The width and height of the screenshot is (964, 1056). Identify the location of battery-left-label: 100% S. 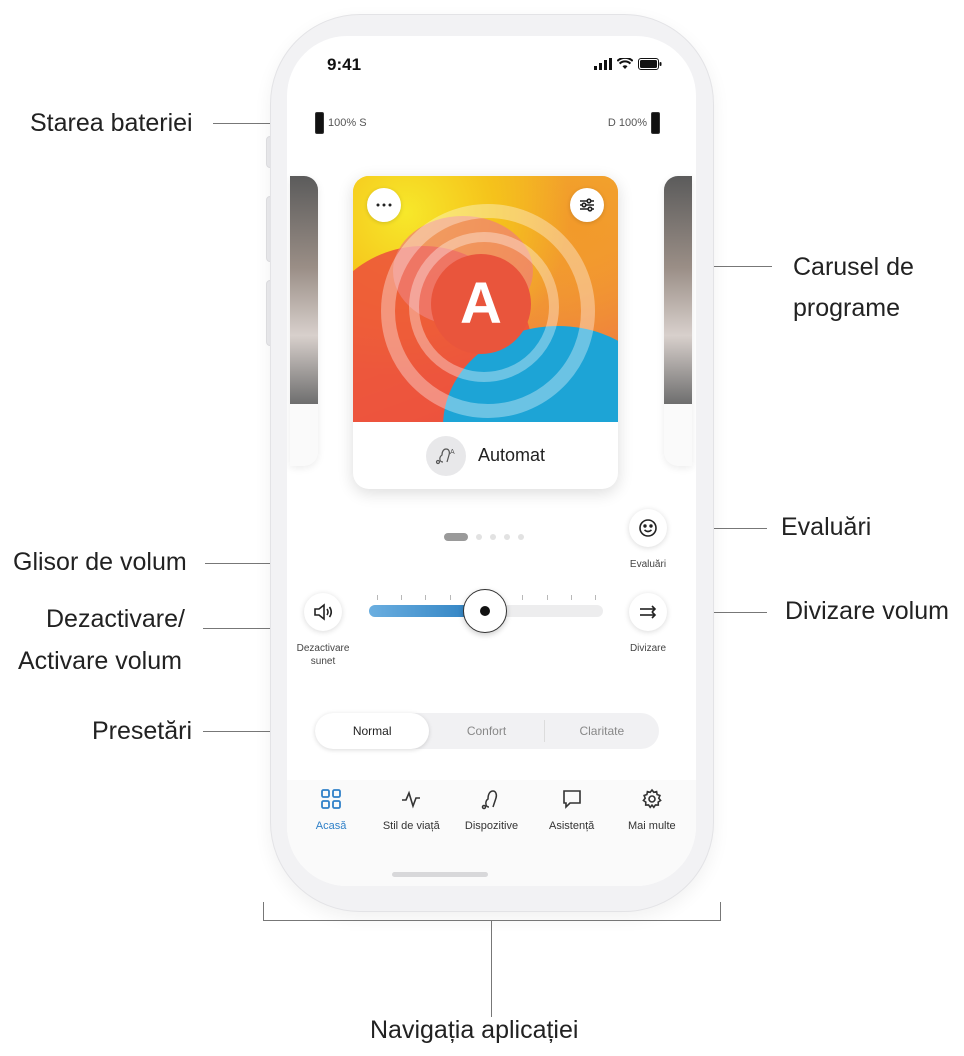
(347, 123).